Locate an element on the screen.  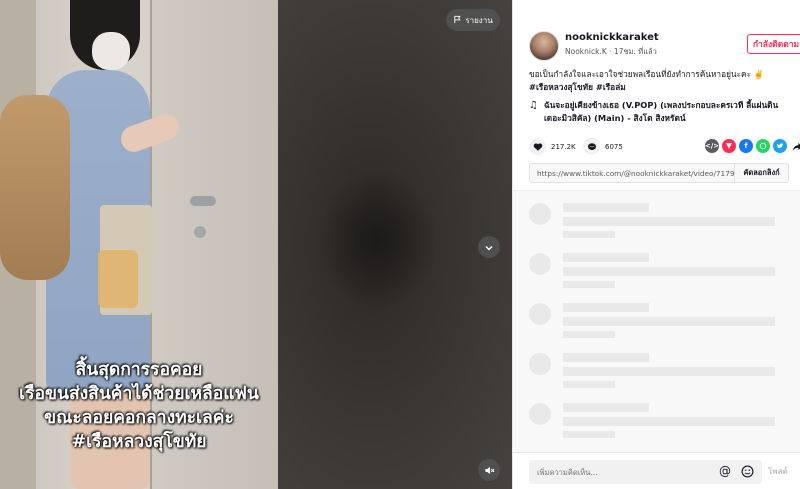
video-person-mask is located at coordinates (111, 51).